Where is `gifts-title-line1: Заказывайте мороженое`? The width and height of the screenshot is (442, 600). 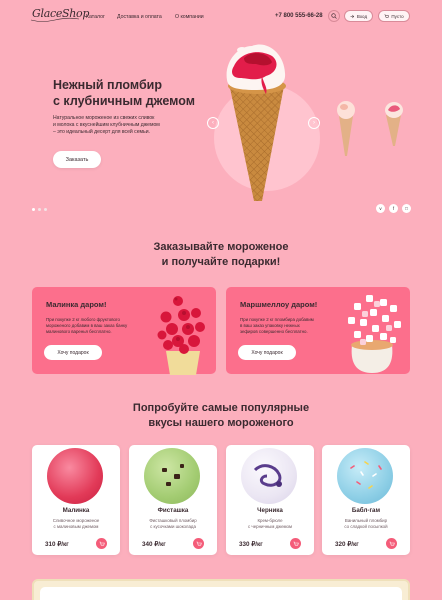 gifts-title-line1: Заказывайте мороженое is located at coordinates (221, 247).